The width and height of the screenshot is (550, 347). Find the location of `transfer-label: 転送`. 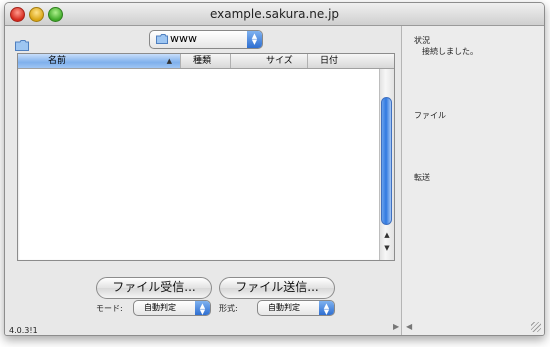

transfer-label: 転送 is located at coordinates (422, 177).